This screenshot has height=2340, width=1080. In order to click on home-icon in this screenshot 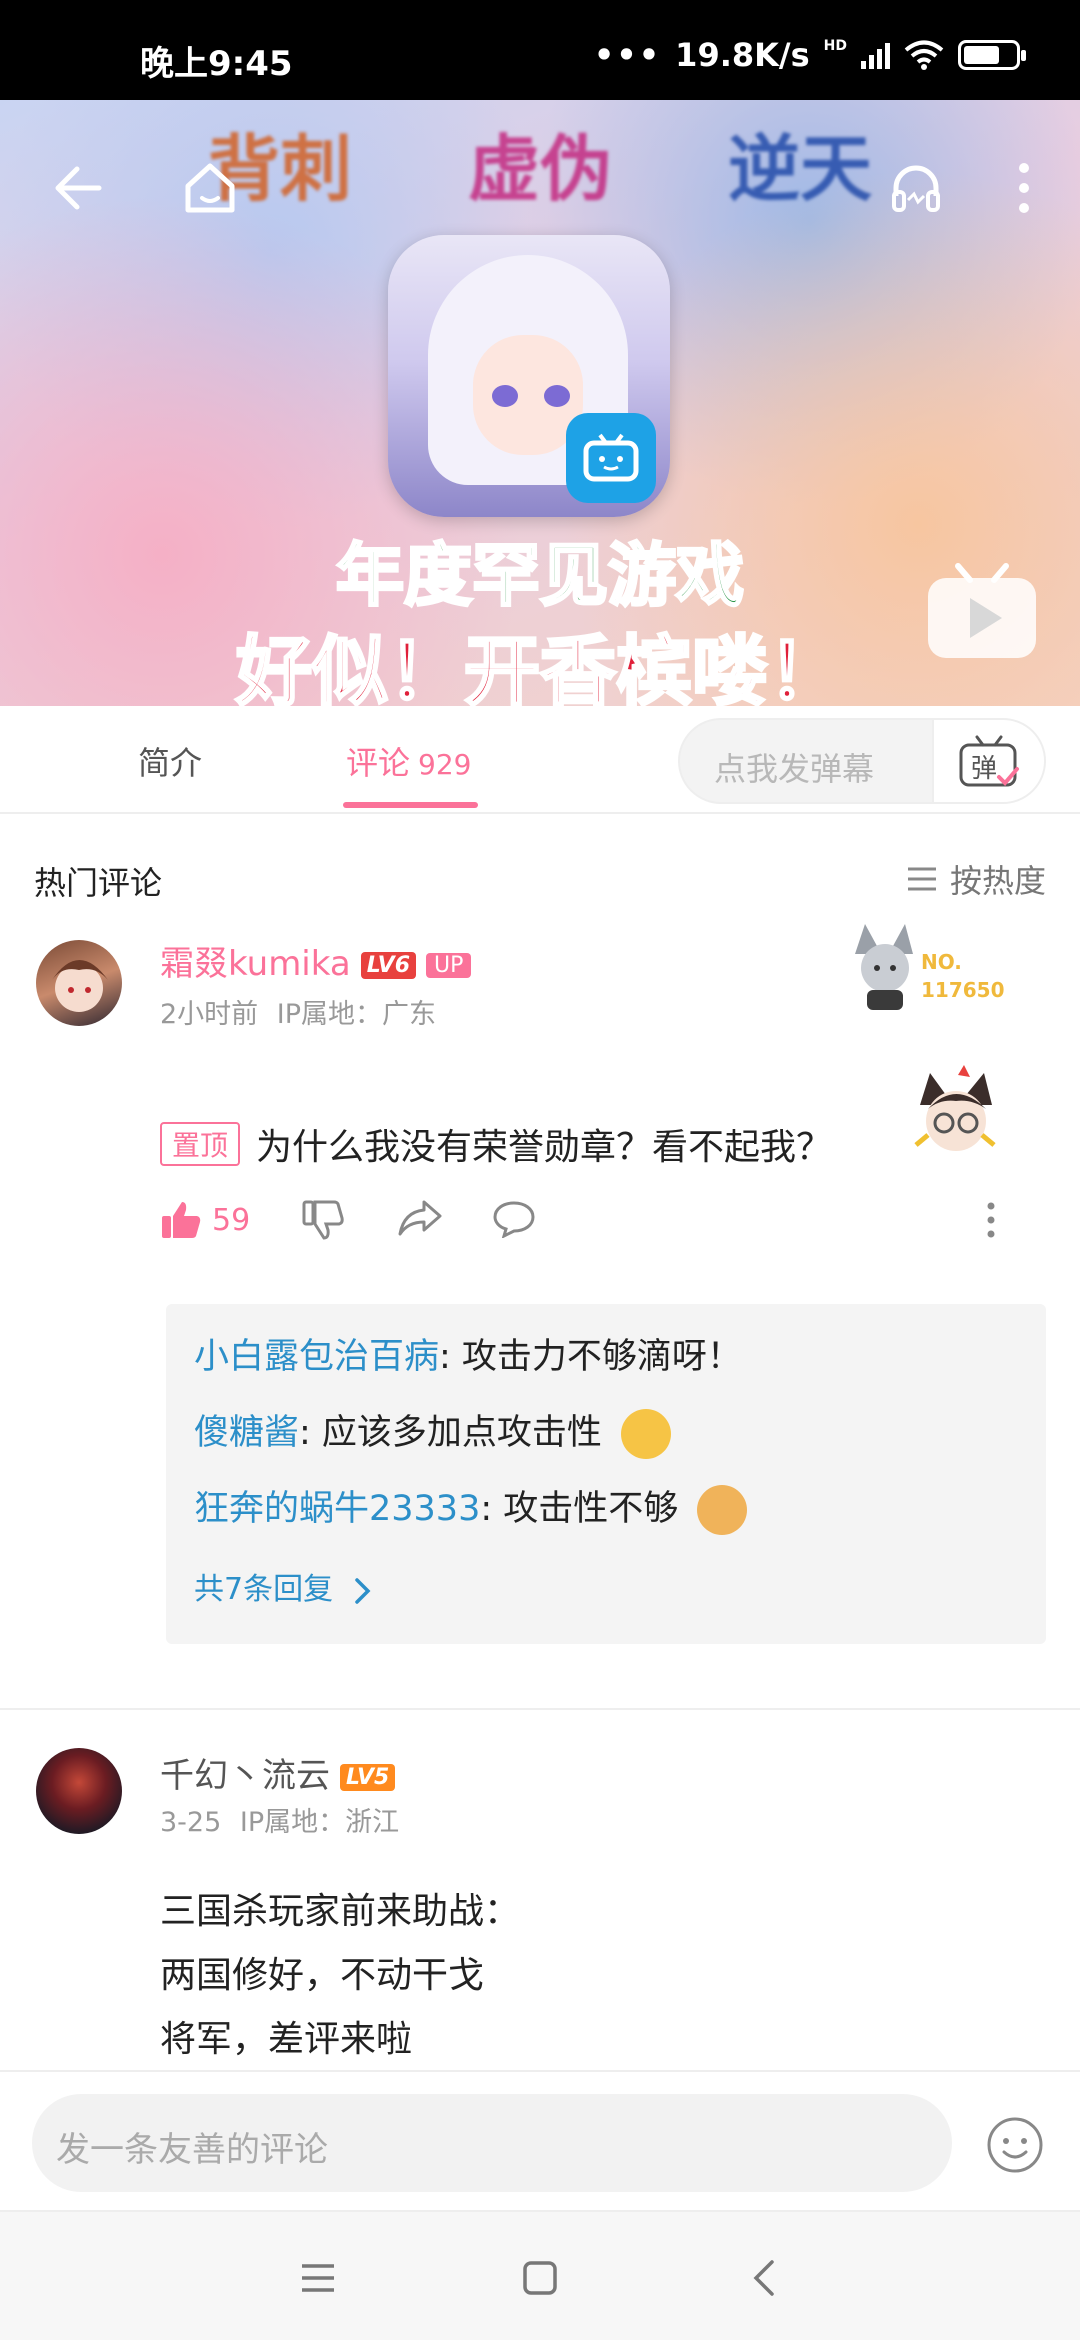, I will do `click(210, 188)`.